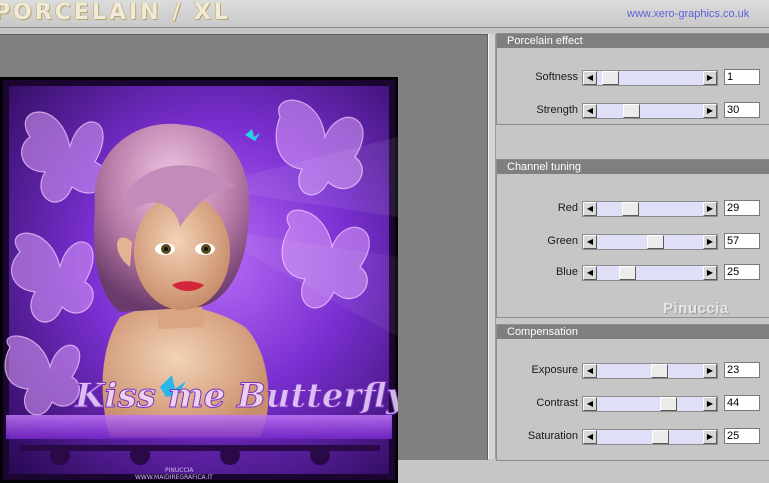 The width and height of the screenshot is (769, 483). I want to click on control-contrast: Contrast ◀ ▶ 44, so click(633, 403).